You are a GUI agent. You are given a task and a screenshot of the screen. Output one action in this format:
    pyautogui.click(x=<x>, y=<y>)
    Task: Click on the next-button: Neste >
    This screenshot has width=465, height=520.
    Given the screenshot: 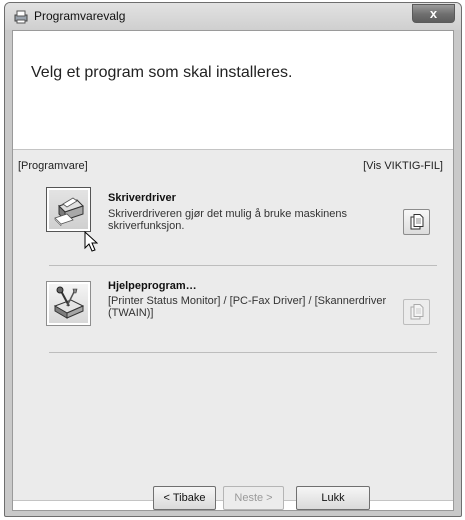 What is the action you would take?
    pyautogui.click(x=253, y=498)
    